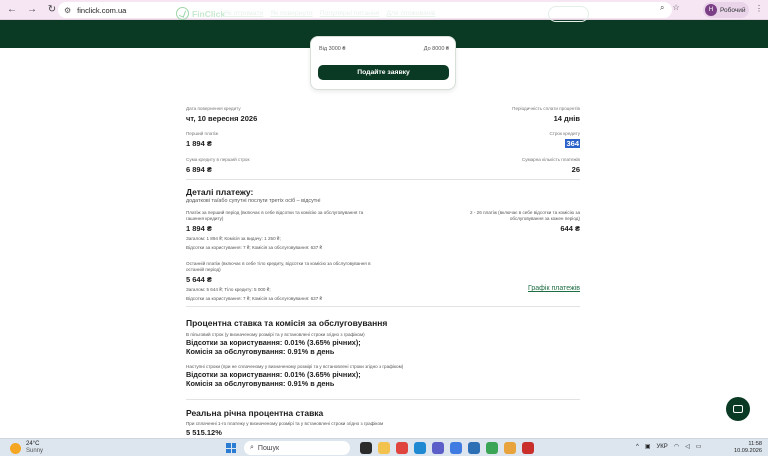 Image resolution: width=768 pixels, height=456 pixels. Describe the element at coordinates (662, 447) in the screenshot. I see `language-indicator: УКР` at that location.